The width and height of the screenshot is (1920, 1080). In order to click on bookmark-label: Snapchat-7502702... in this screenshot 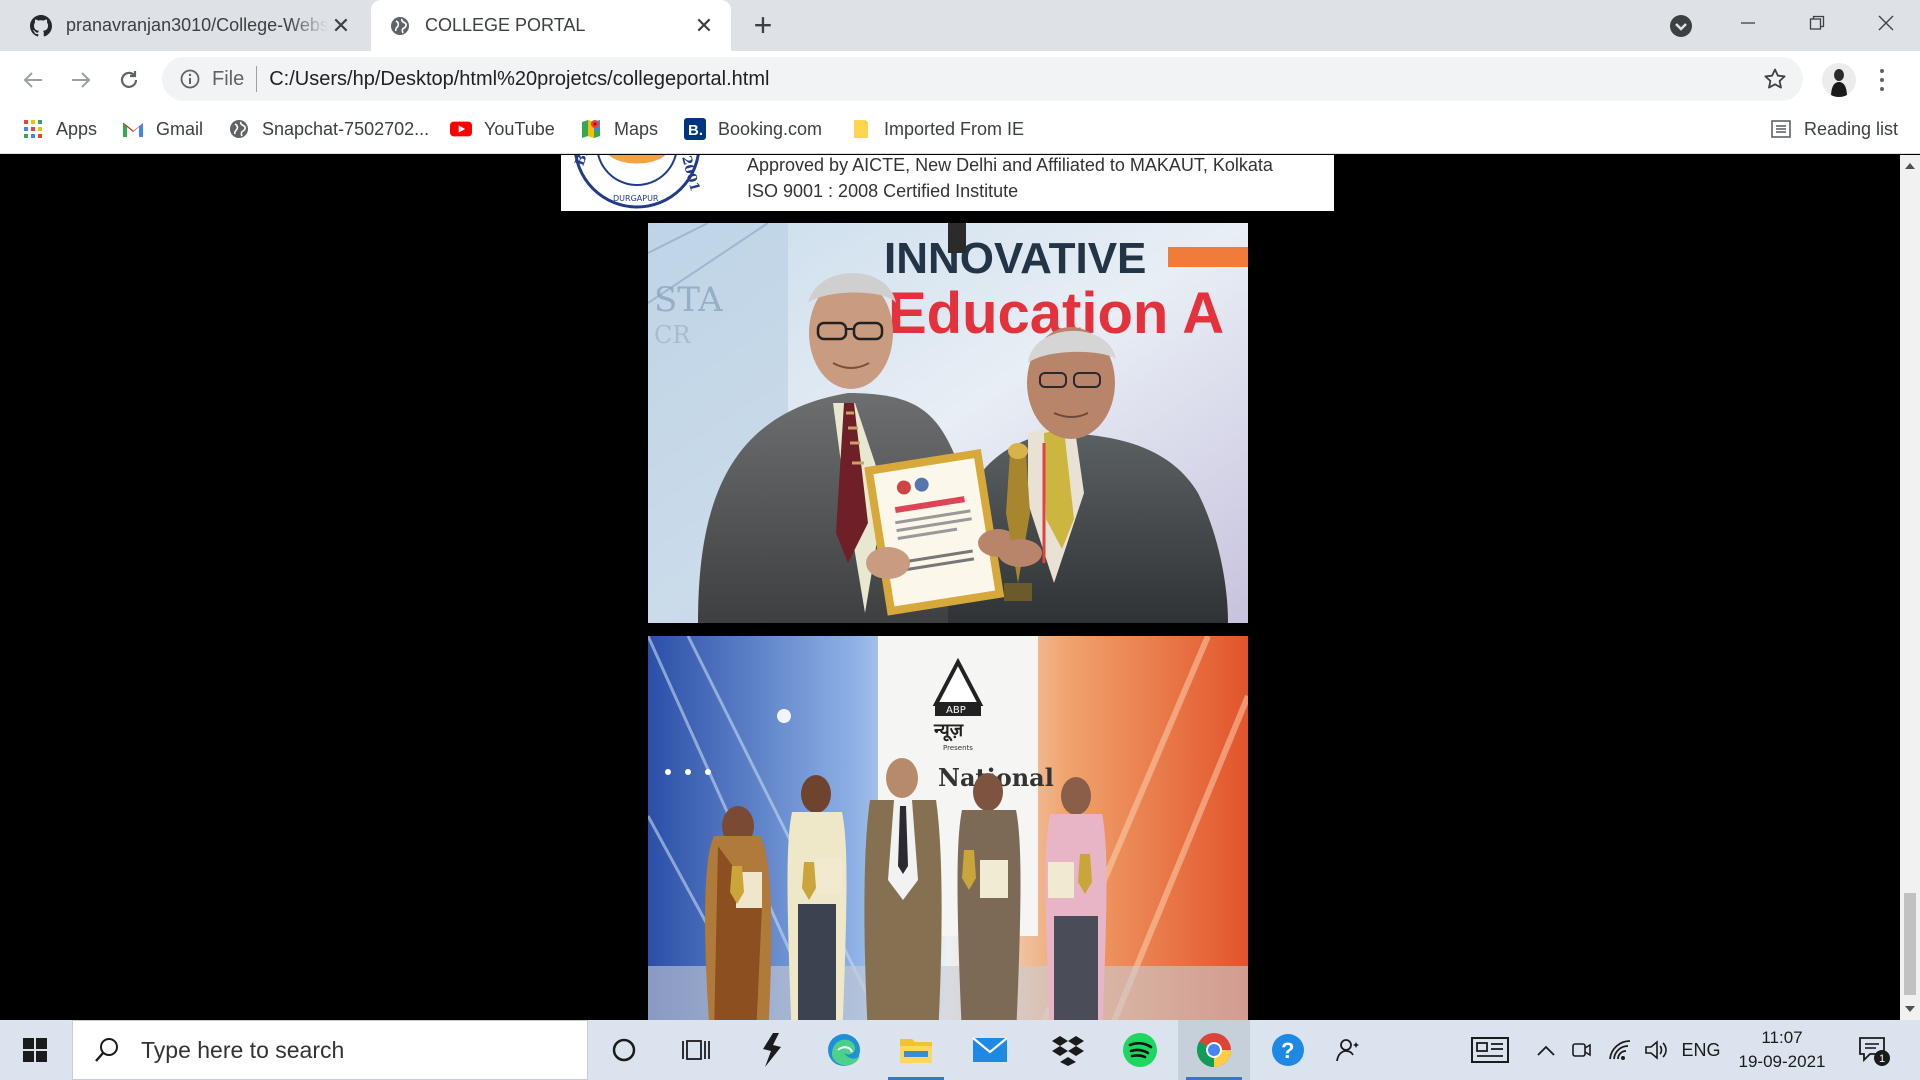, I will do `click(346, 128)`.